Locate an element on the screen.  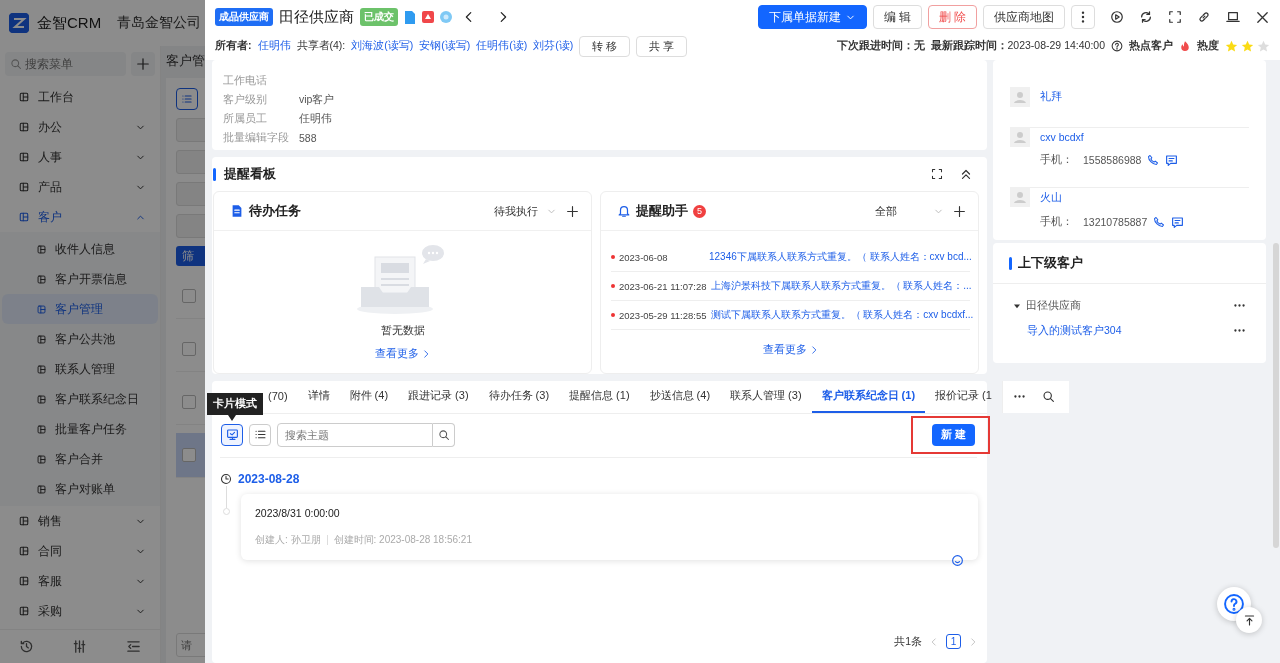
search-icon is located at coordinates (1048, 397).